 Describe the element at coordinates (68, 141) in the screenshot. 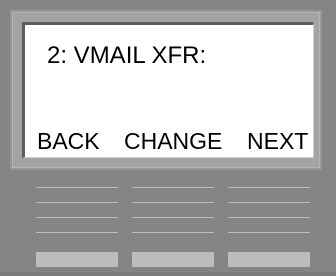

I see `softkey-back-label: BACK` at that location.